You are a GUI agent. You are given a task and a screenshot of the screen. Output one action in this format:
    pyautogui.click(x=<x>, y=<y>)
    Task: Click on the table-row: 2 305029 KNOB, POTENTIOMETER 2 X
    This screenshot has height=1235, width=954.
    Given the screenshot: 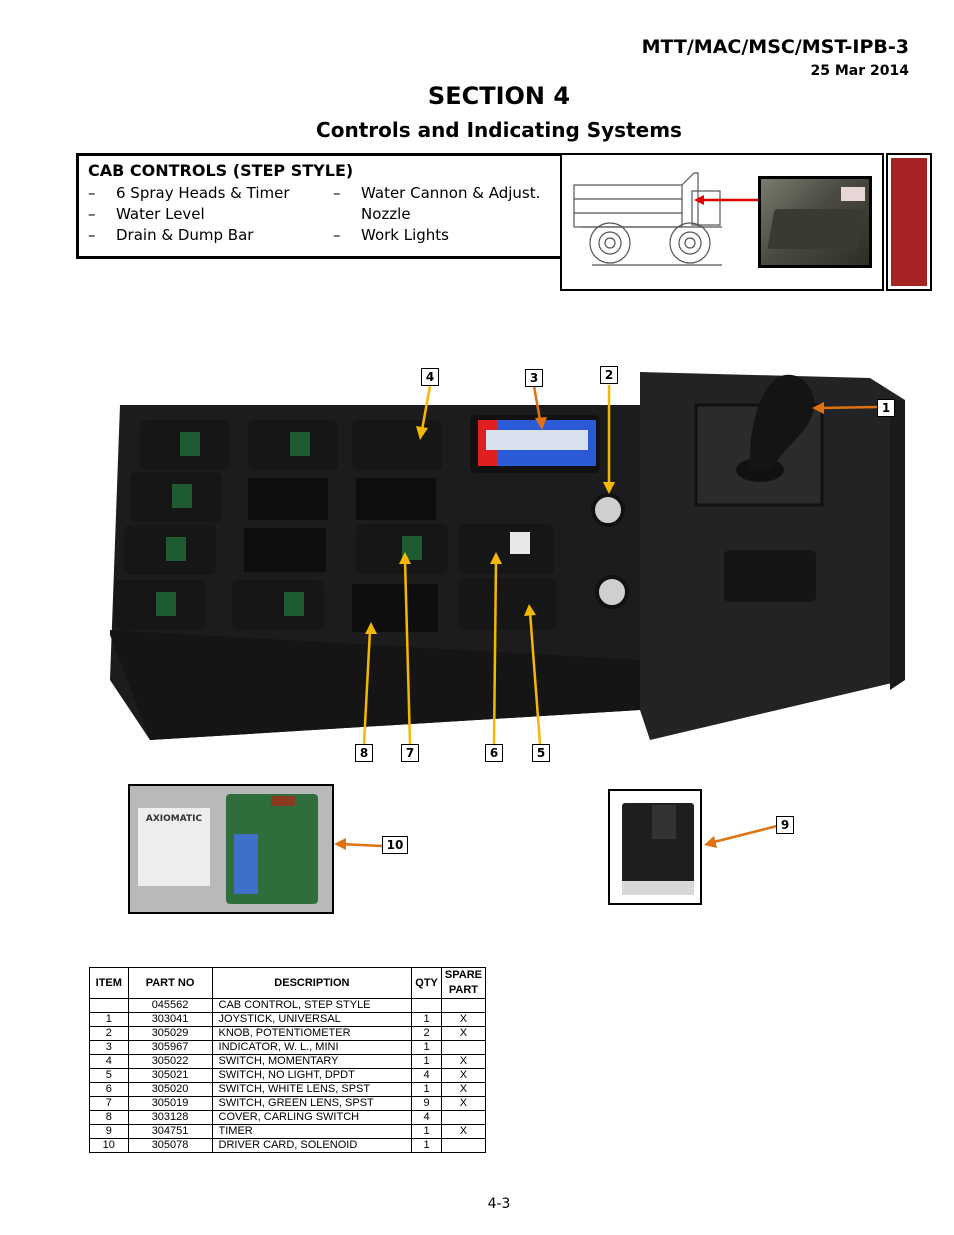 What is the action you would take?
    pyautogui.click(x=288, y=1033)
    